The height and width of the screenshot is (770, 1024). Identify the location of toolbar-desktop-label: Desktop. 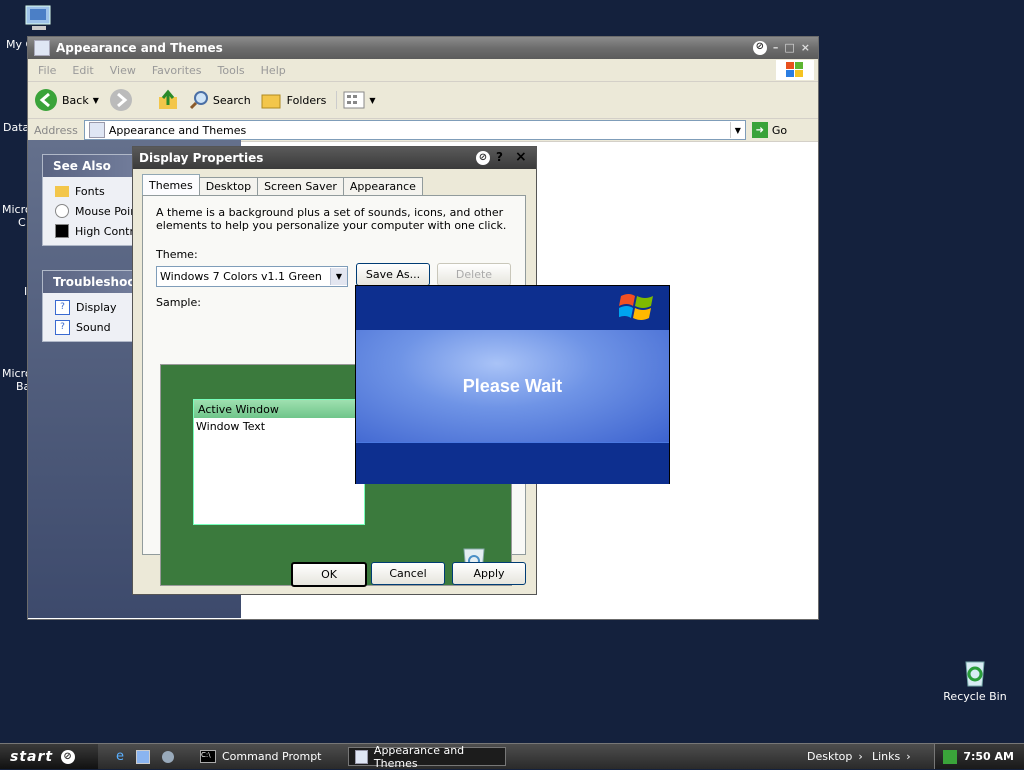
(830, 756).